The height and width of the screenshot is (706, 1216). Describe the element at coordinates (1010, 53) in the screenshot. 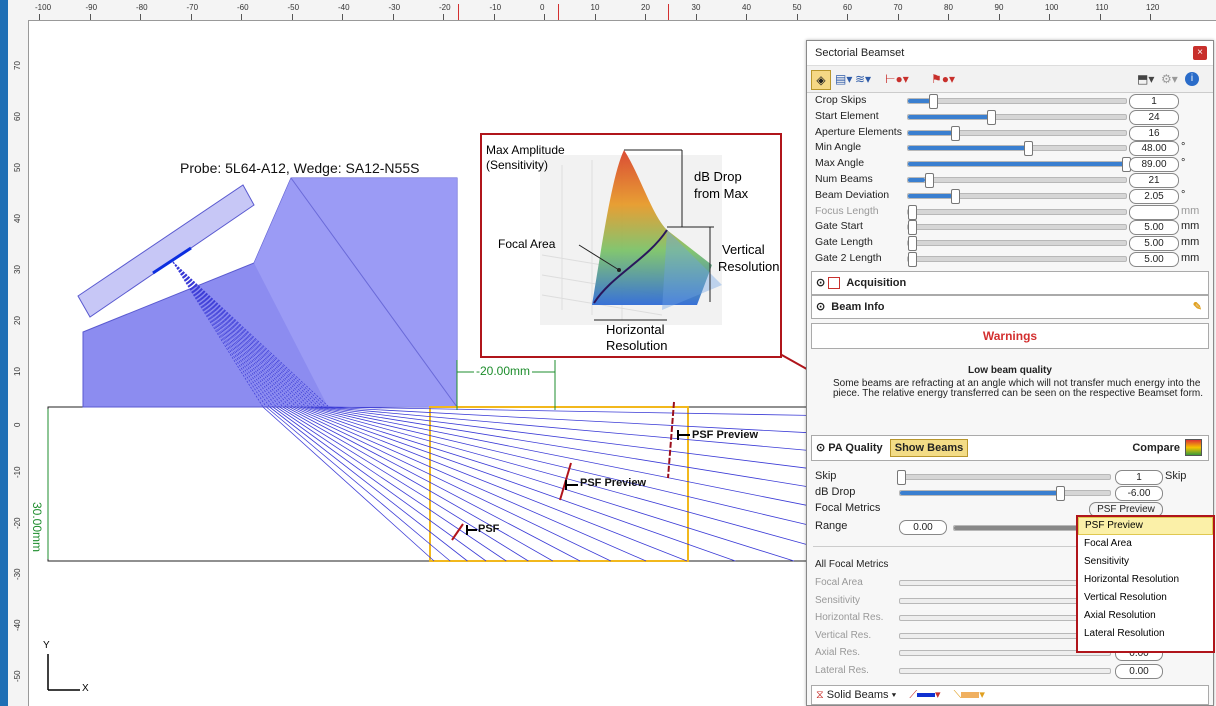

I see `panel-title-bar: Sectorial Beamset ×` at that location.